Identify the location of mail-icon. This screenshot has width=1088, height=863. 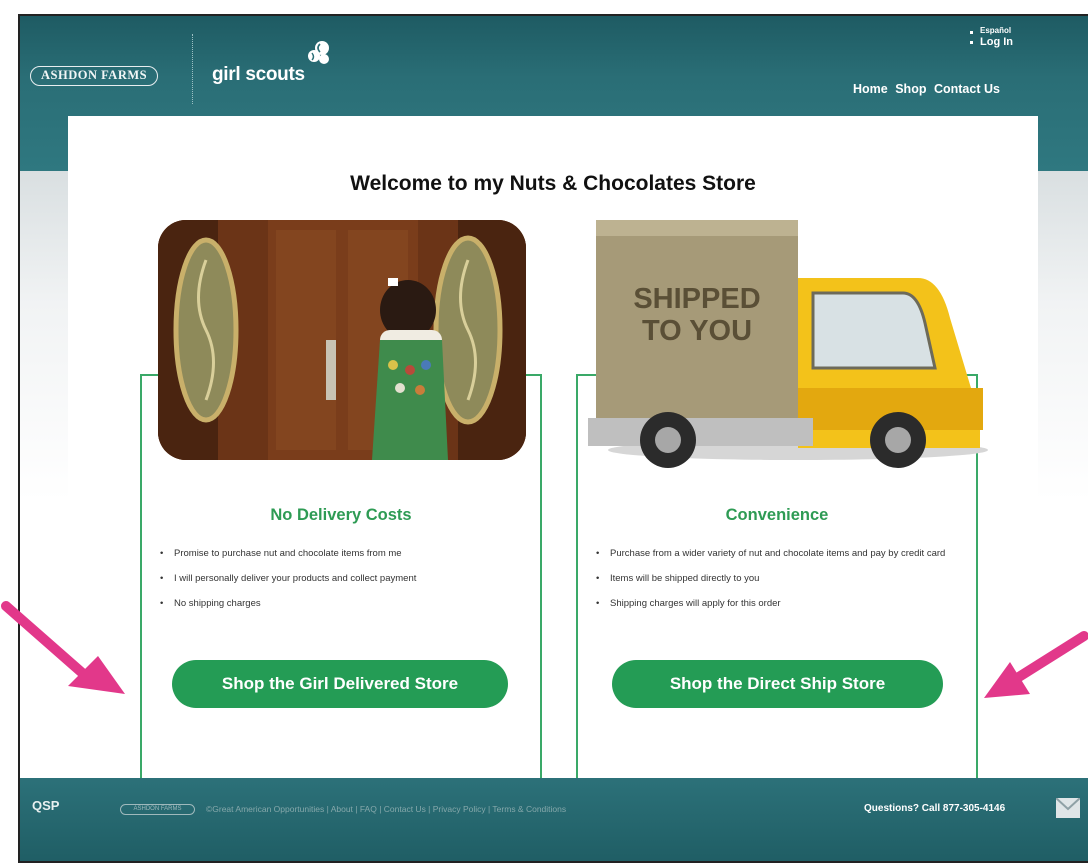
(1068, 808).